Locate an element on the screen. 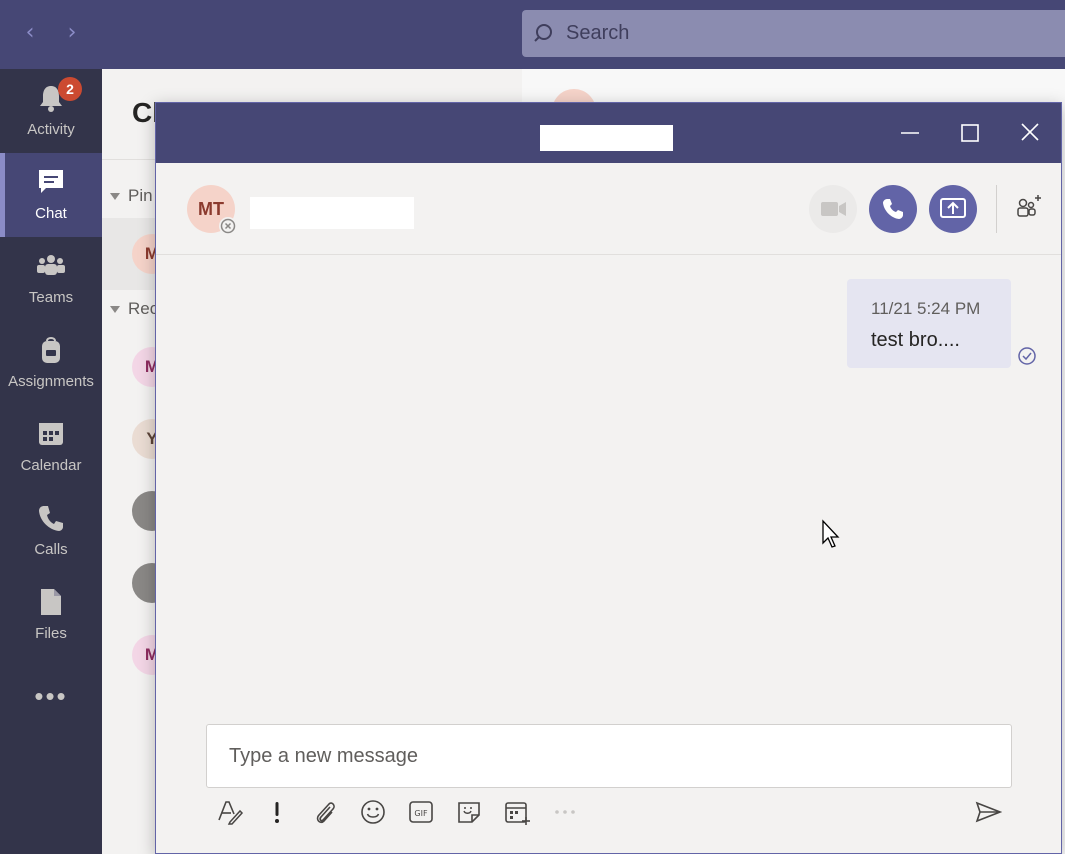  search-icon is located at coordinates (543, 33).